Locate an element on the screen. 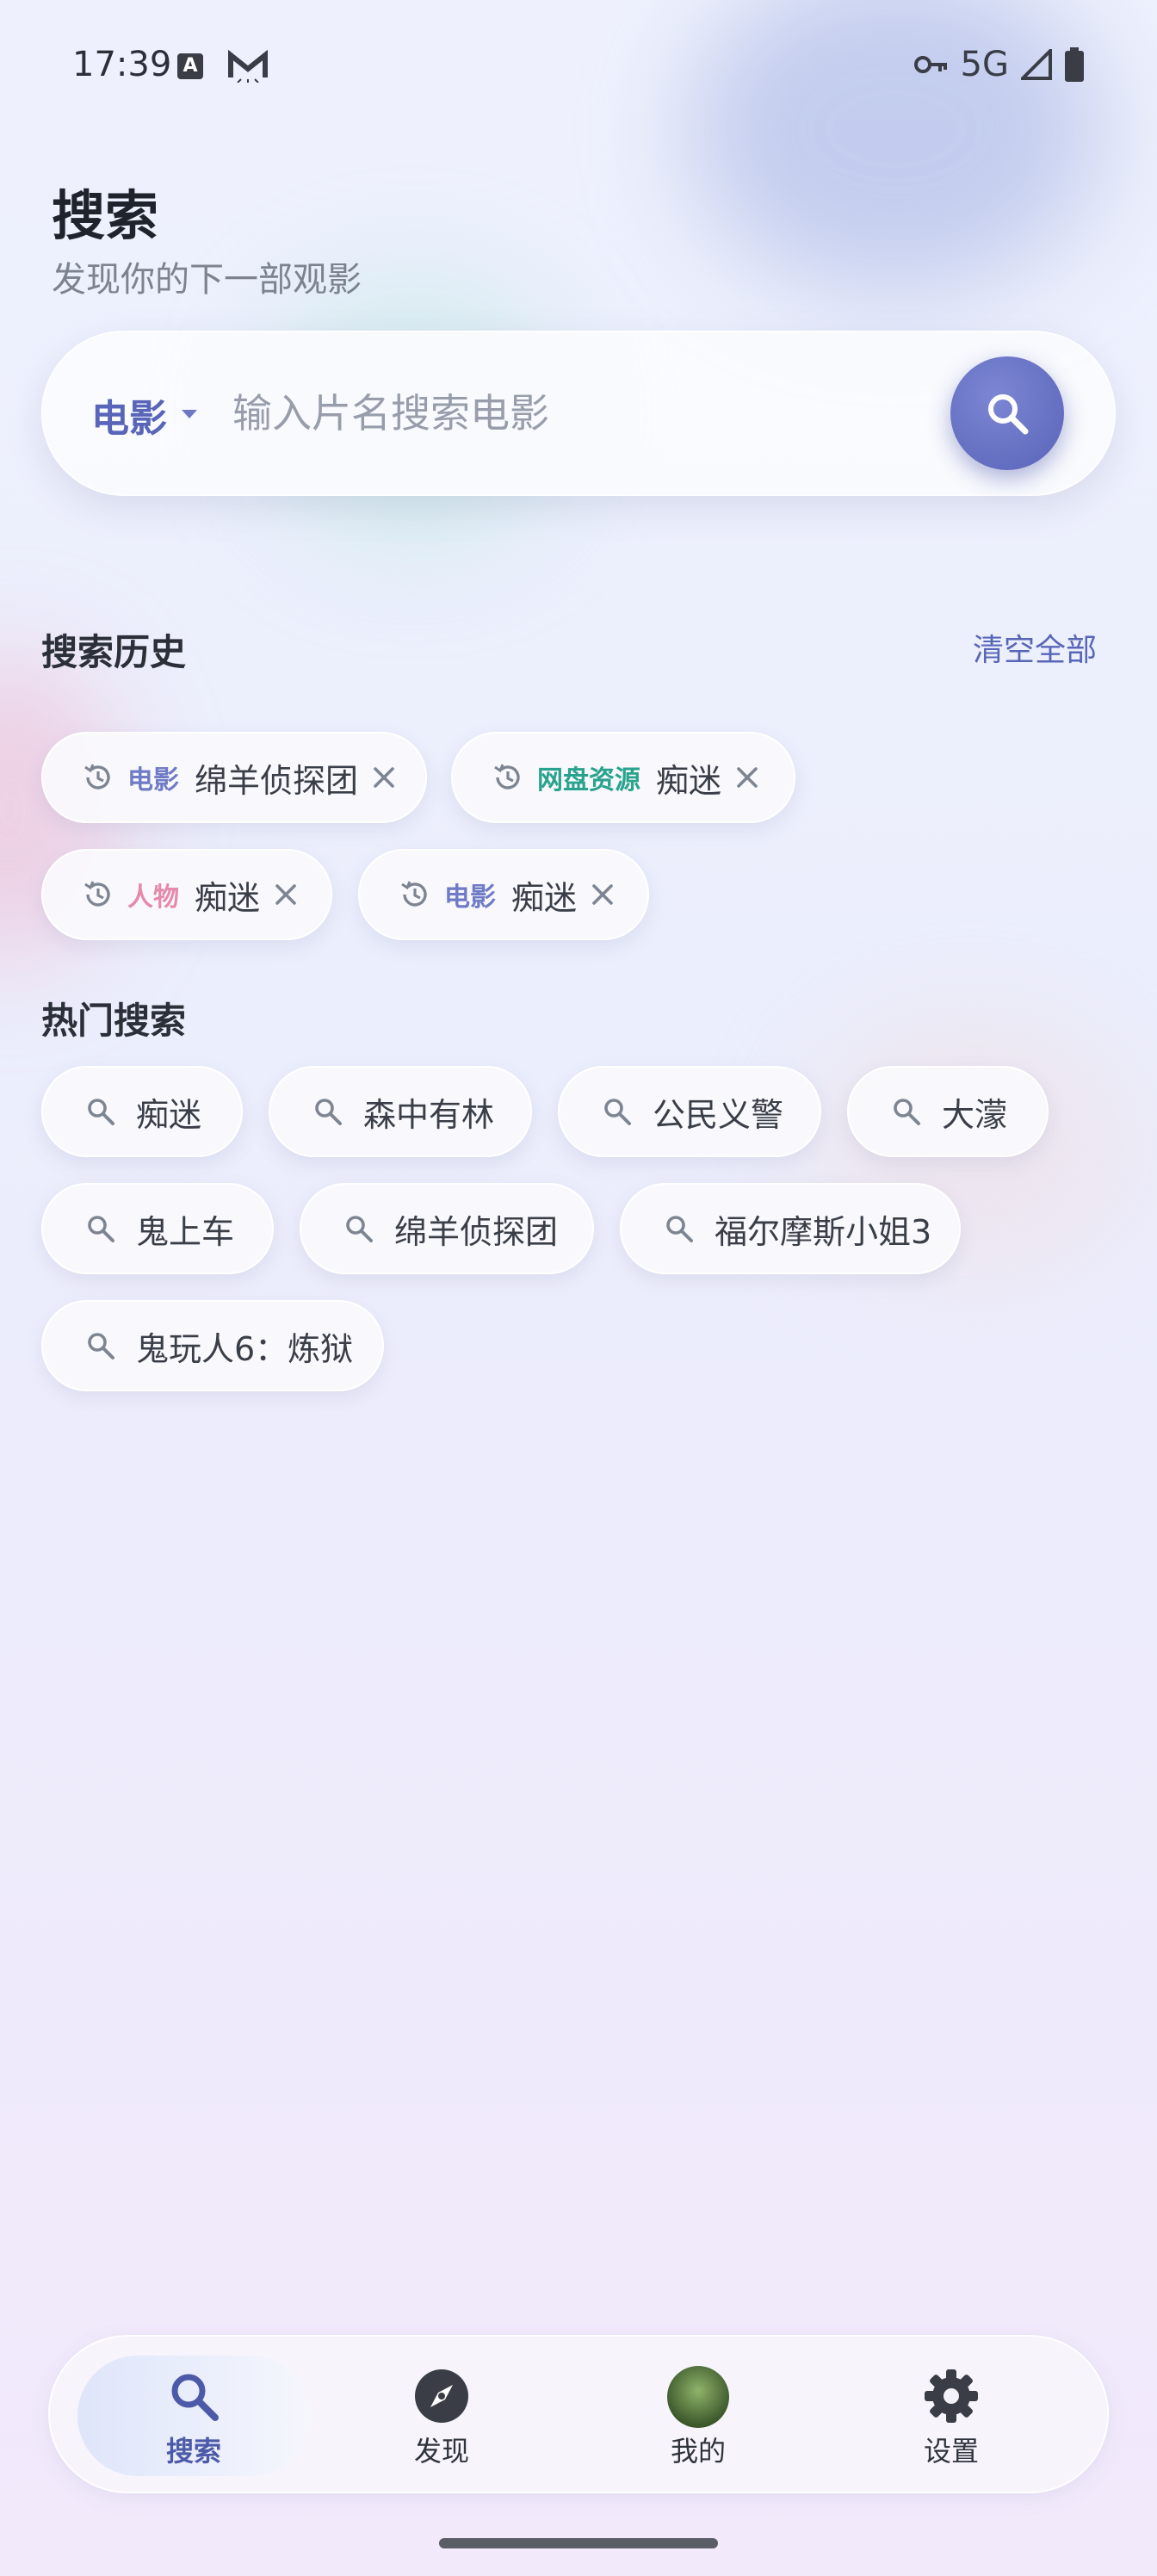  page-title: 搜索 is located at coordinates (106, 216).